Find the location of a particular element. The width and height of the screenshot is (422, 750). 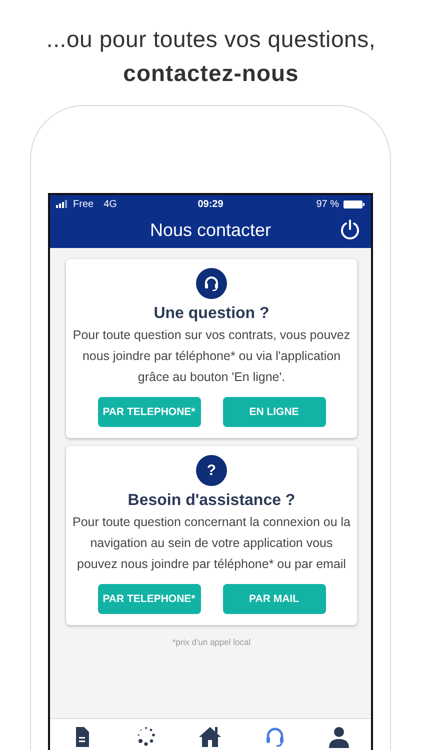

battery-text: 97 % is located at coordinates (327, 204).